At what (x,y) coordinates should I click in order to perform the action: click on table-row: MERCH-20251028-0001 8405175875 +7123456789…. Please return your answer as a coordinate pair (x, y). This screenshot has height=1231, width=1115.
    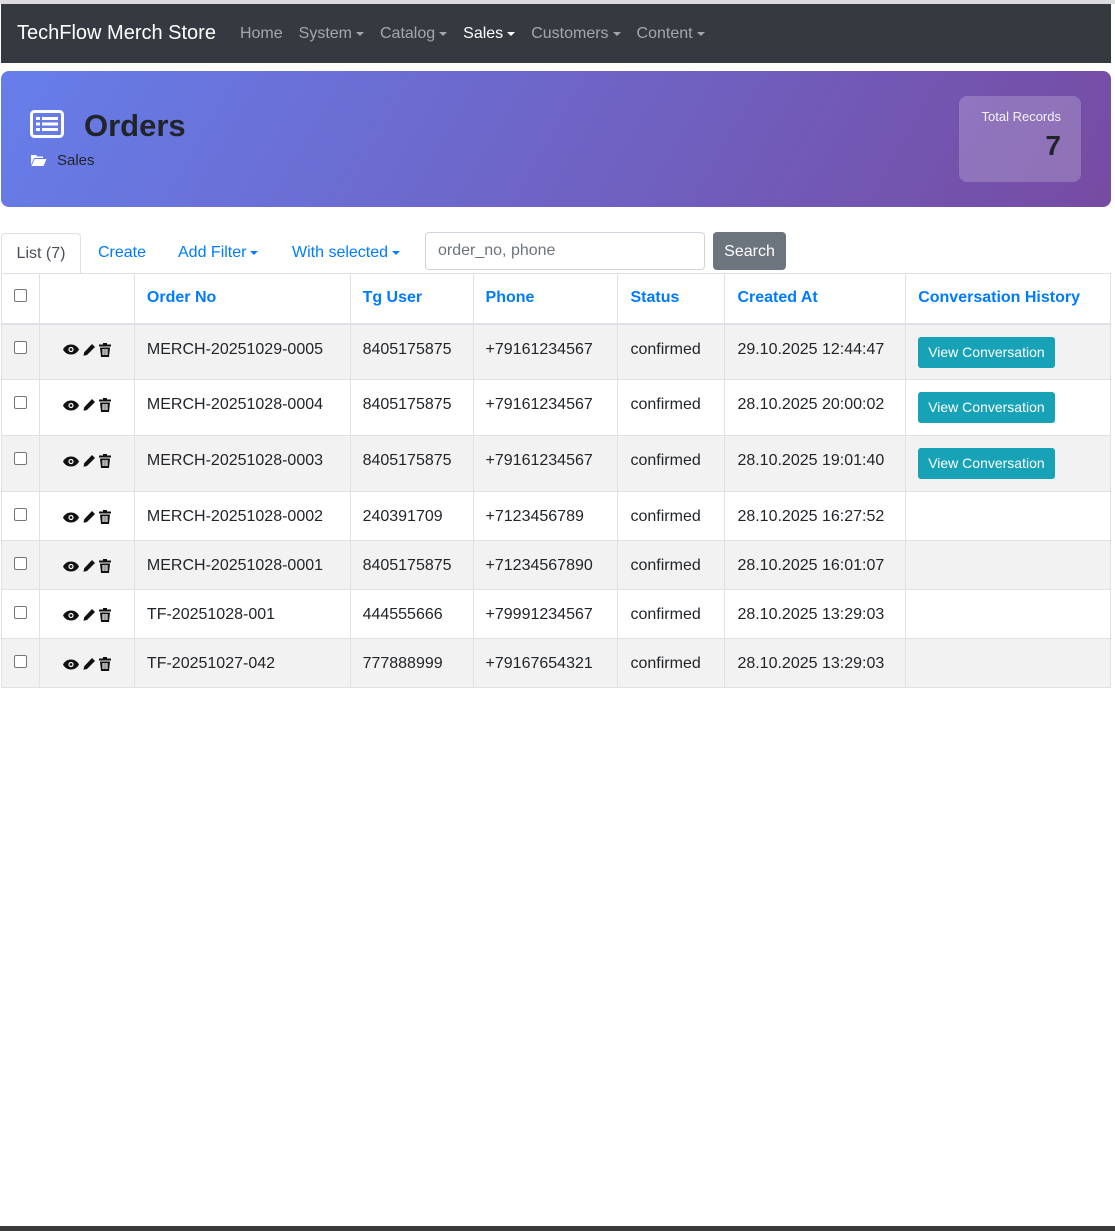
    Looking at the image, I should click on (556, 565).